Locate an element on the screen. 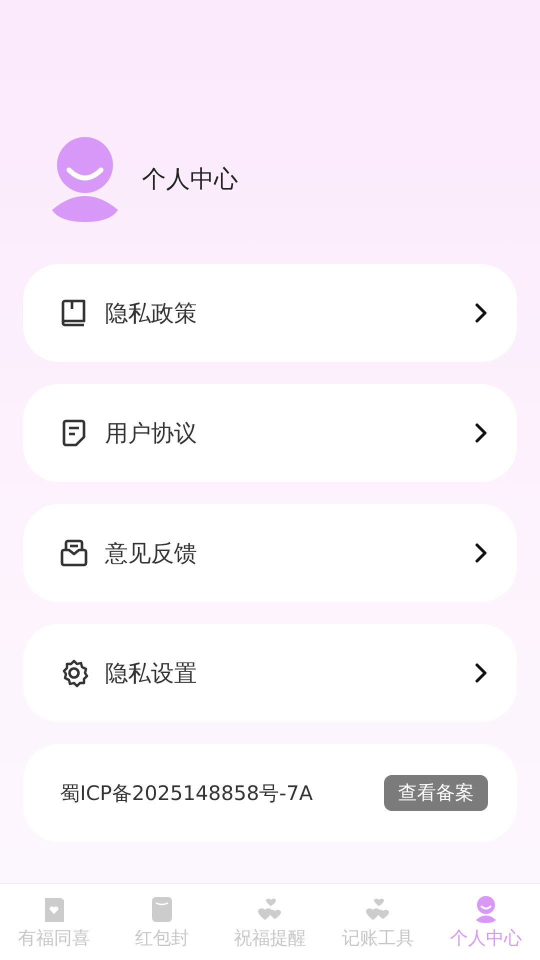  menu-item: 用户协议 is located at coordinates (270, 433).